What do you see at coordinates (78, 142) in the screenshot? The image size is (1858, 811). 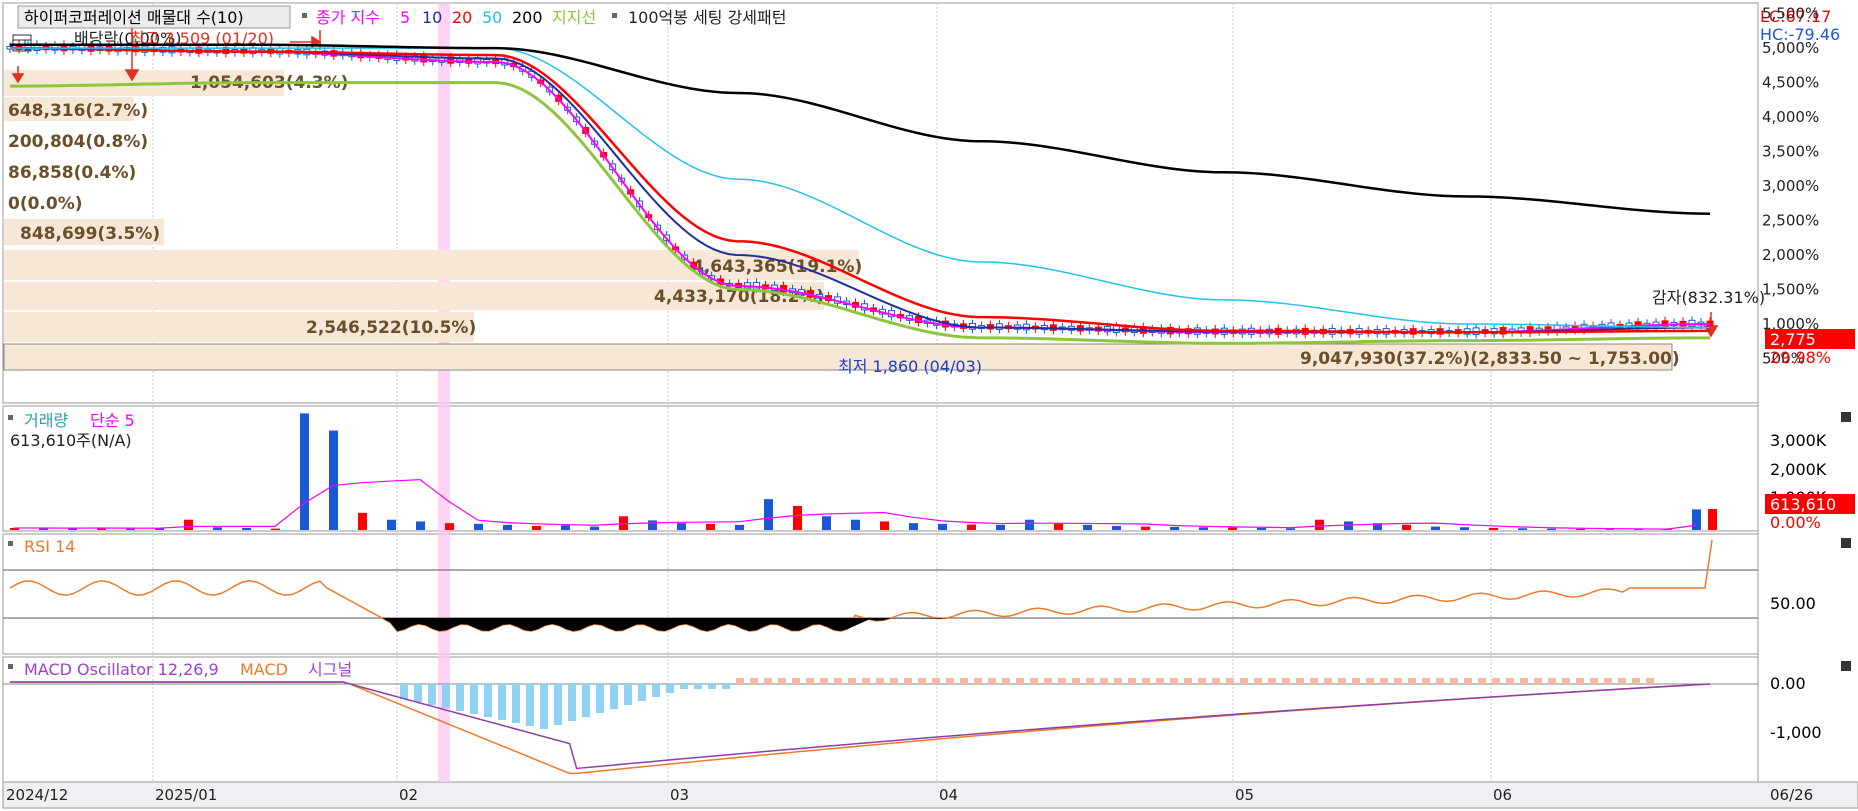 I see `vp-label-2: 200,804(0.8%)` at bounding box center [78, 142].